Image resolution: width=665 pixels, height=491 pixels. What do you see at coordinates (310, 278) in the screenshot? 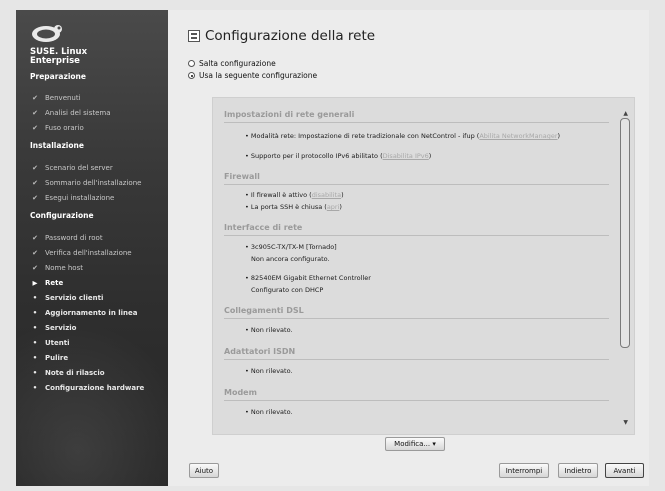
I see `line-text: 82540EM Gigabit Ethernet Controller` at bounding box center [310, 278].